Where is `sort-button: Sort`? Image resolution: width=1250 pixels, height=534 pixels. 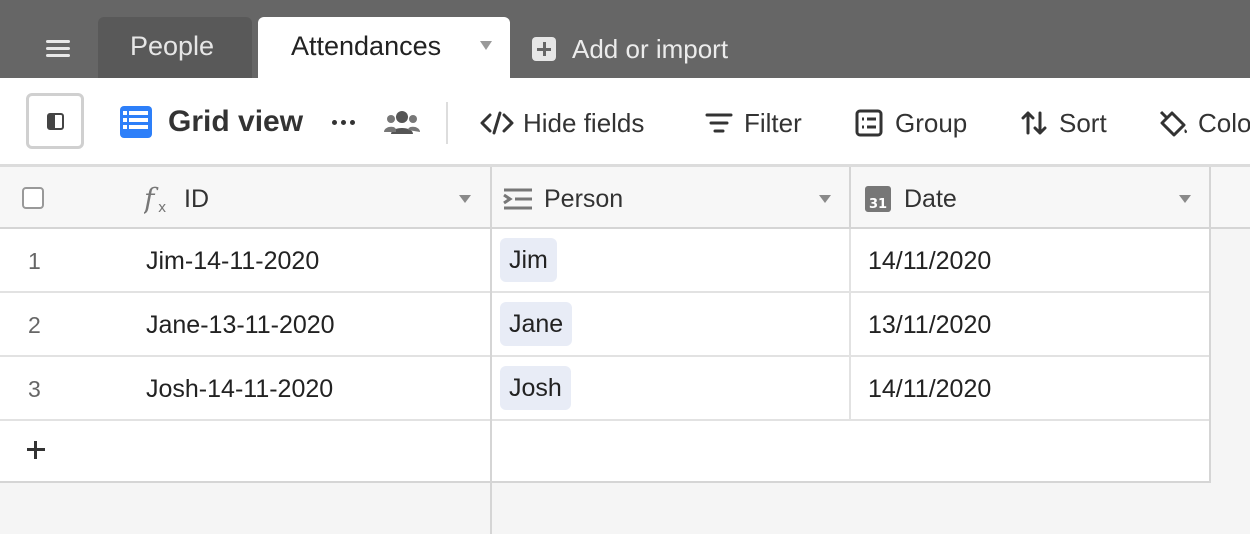 sort-button: Sort is located at coordinates (1070, 123).